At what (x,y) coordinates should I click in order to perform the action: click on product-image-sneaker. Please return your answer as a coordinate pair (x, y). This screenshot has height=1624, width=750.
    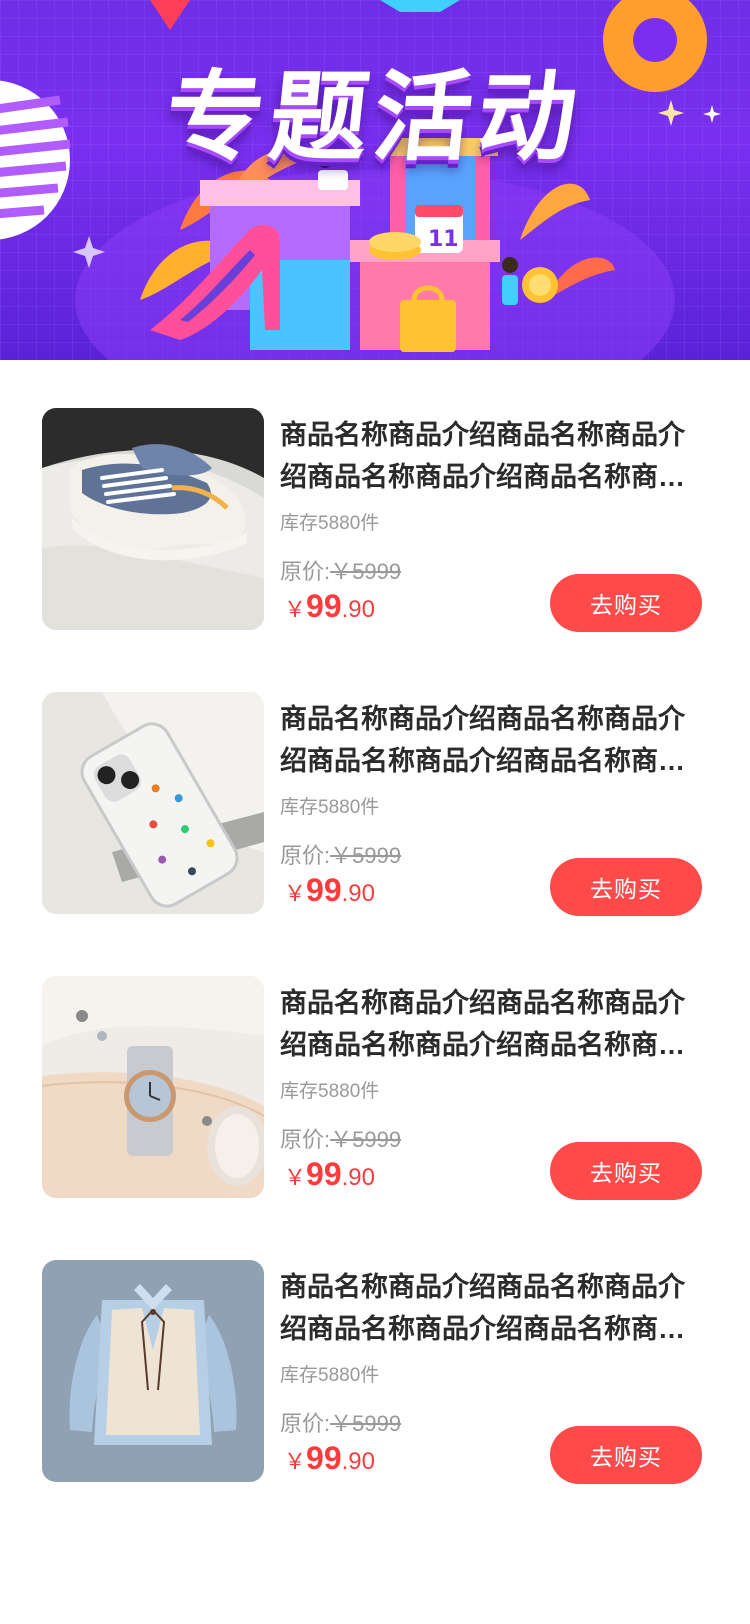
    Looking at the image, I should click on (153, 519).